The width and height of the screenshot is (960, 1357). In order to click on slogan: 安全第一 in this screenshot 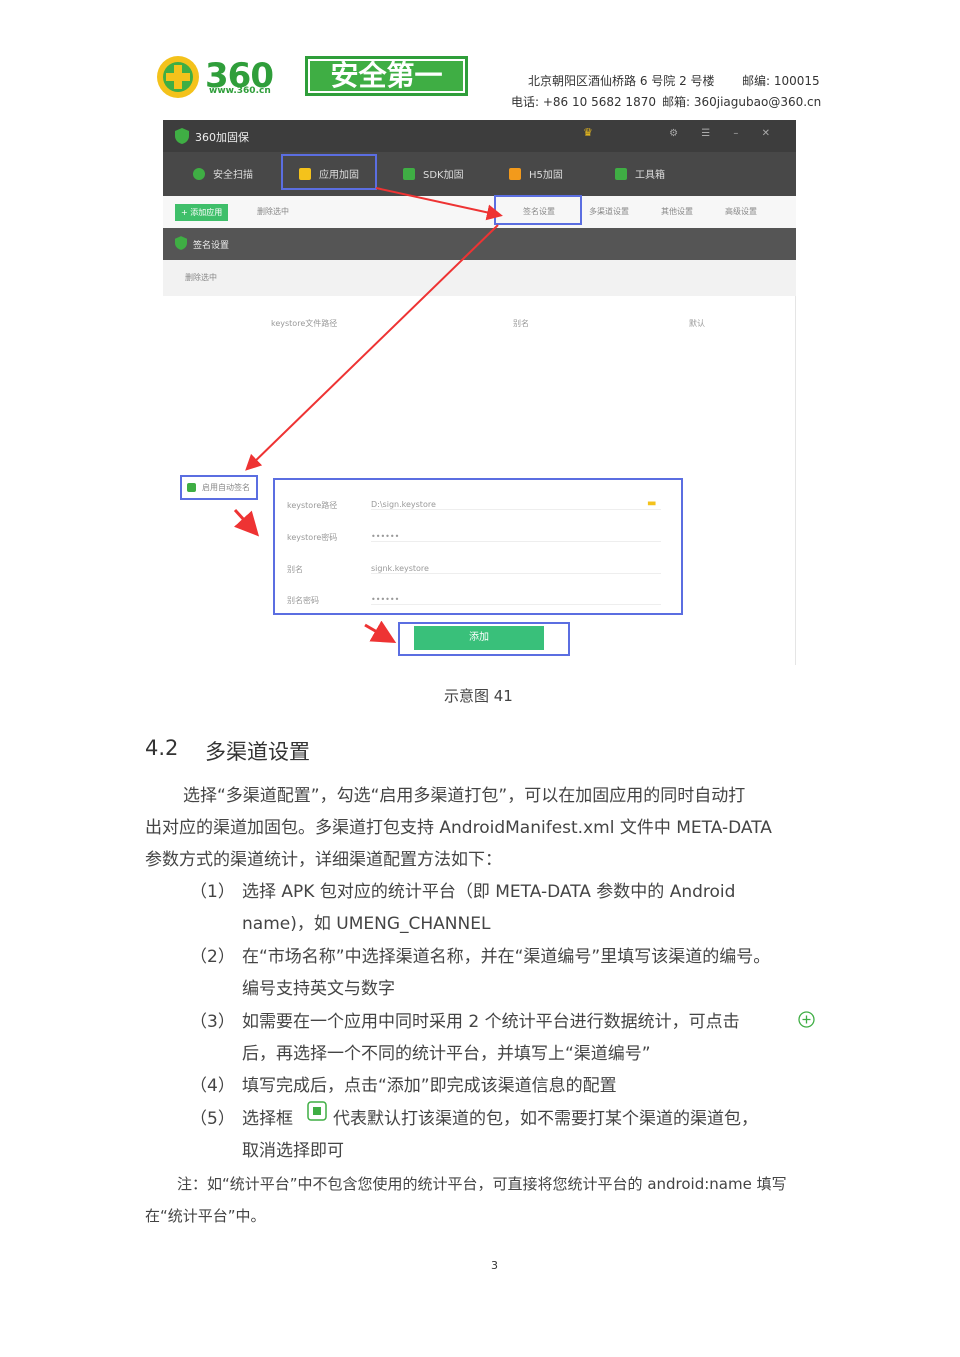, I will do `click(386, 76)`.